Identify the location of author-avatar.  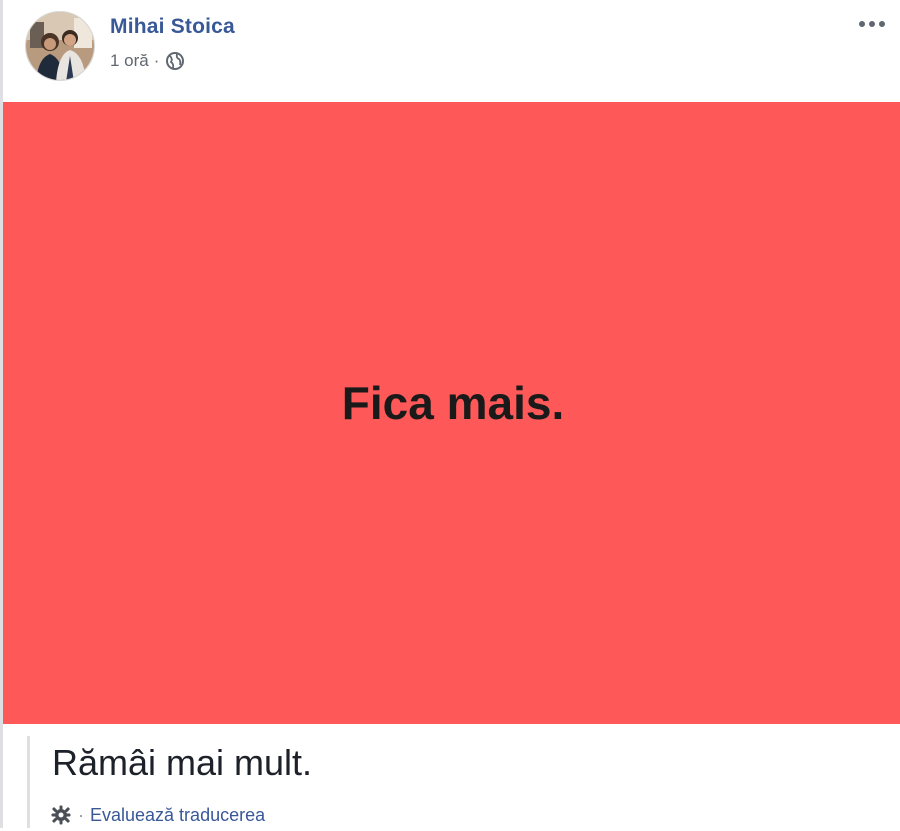
(60, 46).